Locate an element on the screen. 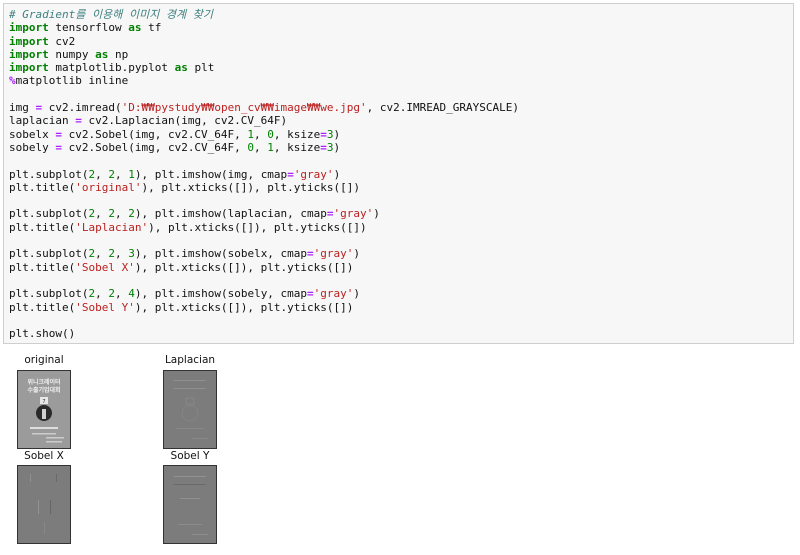  plot-title-laplacian: Laplacian is located at coordinates (190, 360).